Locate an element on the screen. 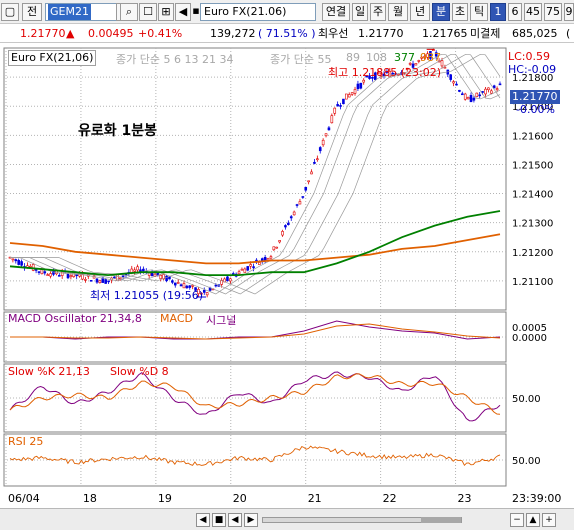 The image size is (574, 530). time-axis-label: 20 is located at coordinates (240, 498).